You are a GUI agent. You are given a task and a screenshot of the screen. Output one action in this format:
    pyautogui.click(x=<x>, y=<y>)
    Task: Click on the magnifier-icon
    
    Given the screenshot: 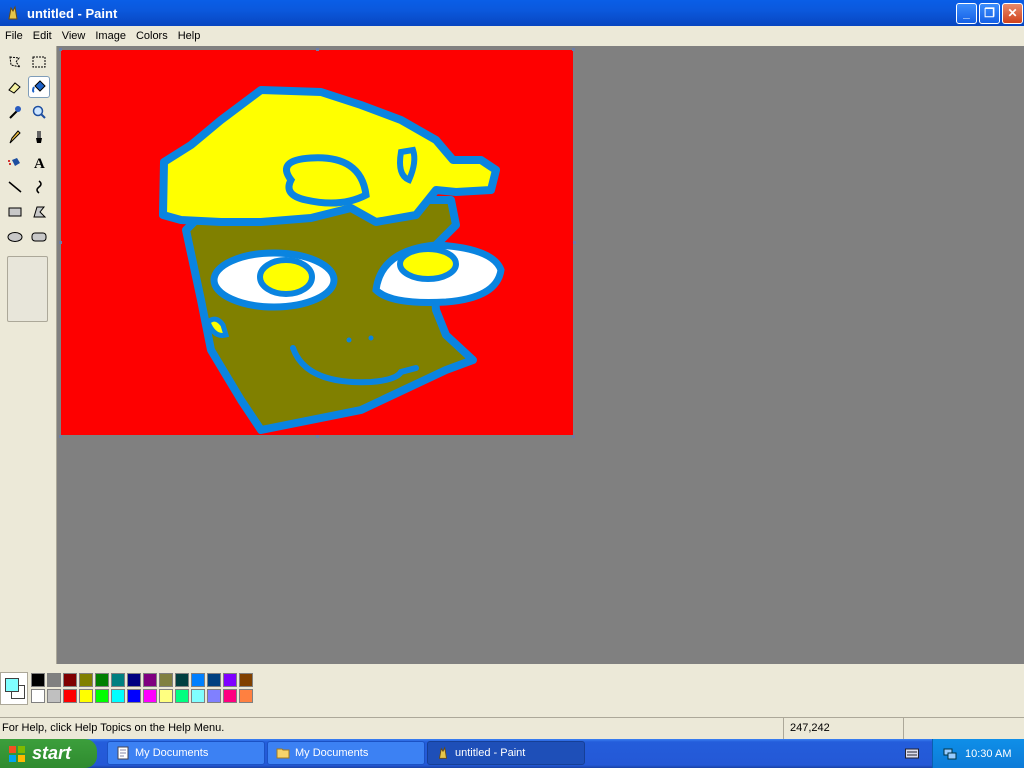 What is the action you would take?
    pyautogui.click(x=39, y=112)
    